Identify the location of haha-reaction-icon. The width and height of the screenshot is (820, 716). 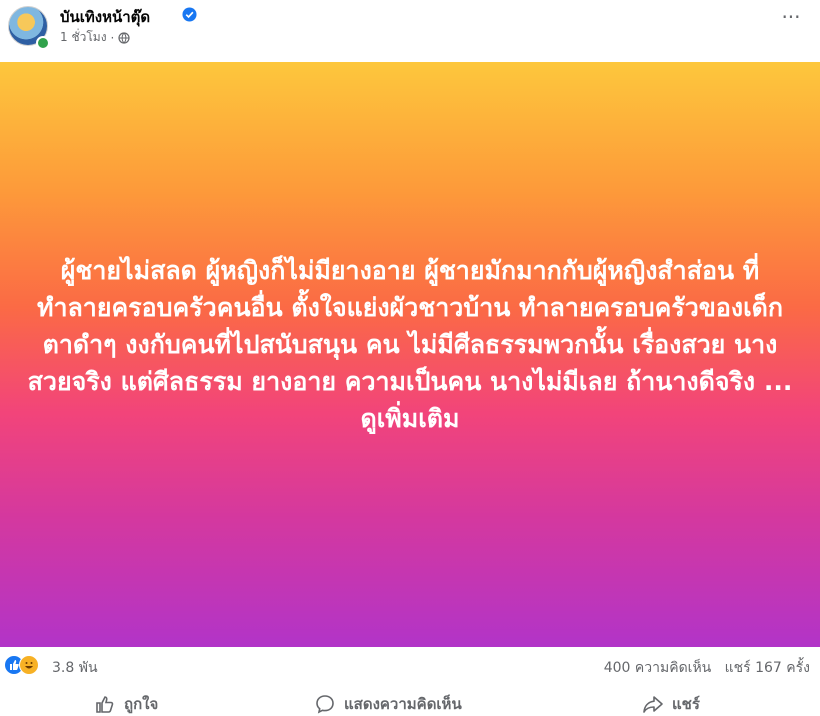
(29, 665).